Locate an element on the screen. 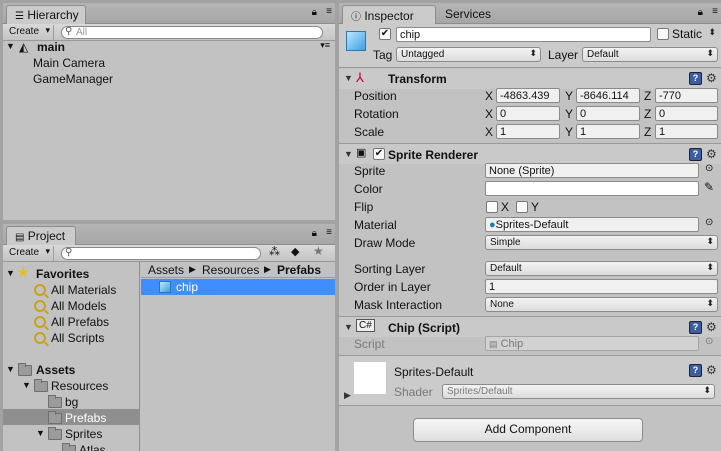 This screenshot has width=721, height=451. favorite-item: All Prefabs is located at coordinates (80, 322).